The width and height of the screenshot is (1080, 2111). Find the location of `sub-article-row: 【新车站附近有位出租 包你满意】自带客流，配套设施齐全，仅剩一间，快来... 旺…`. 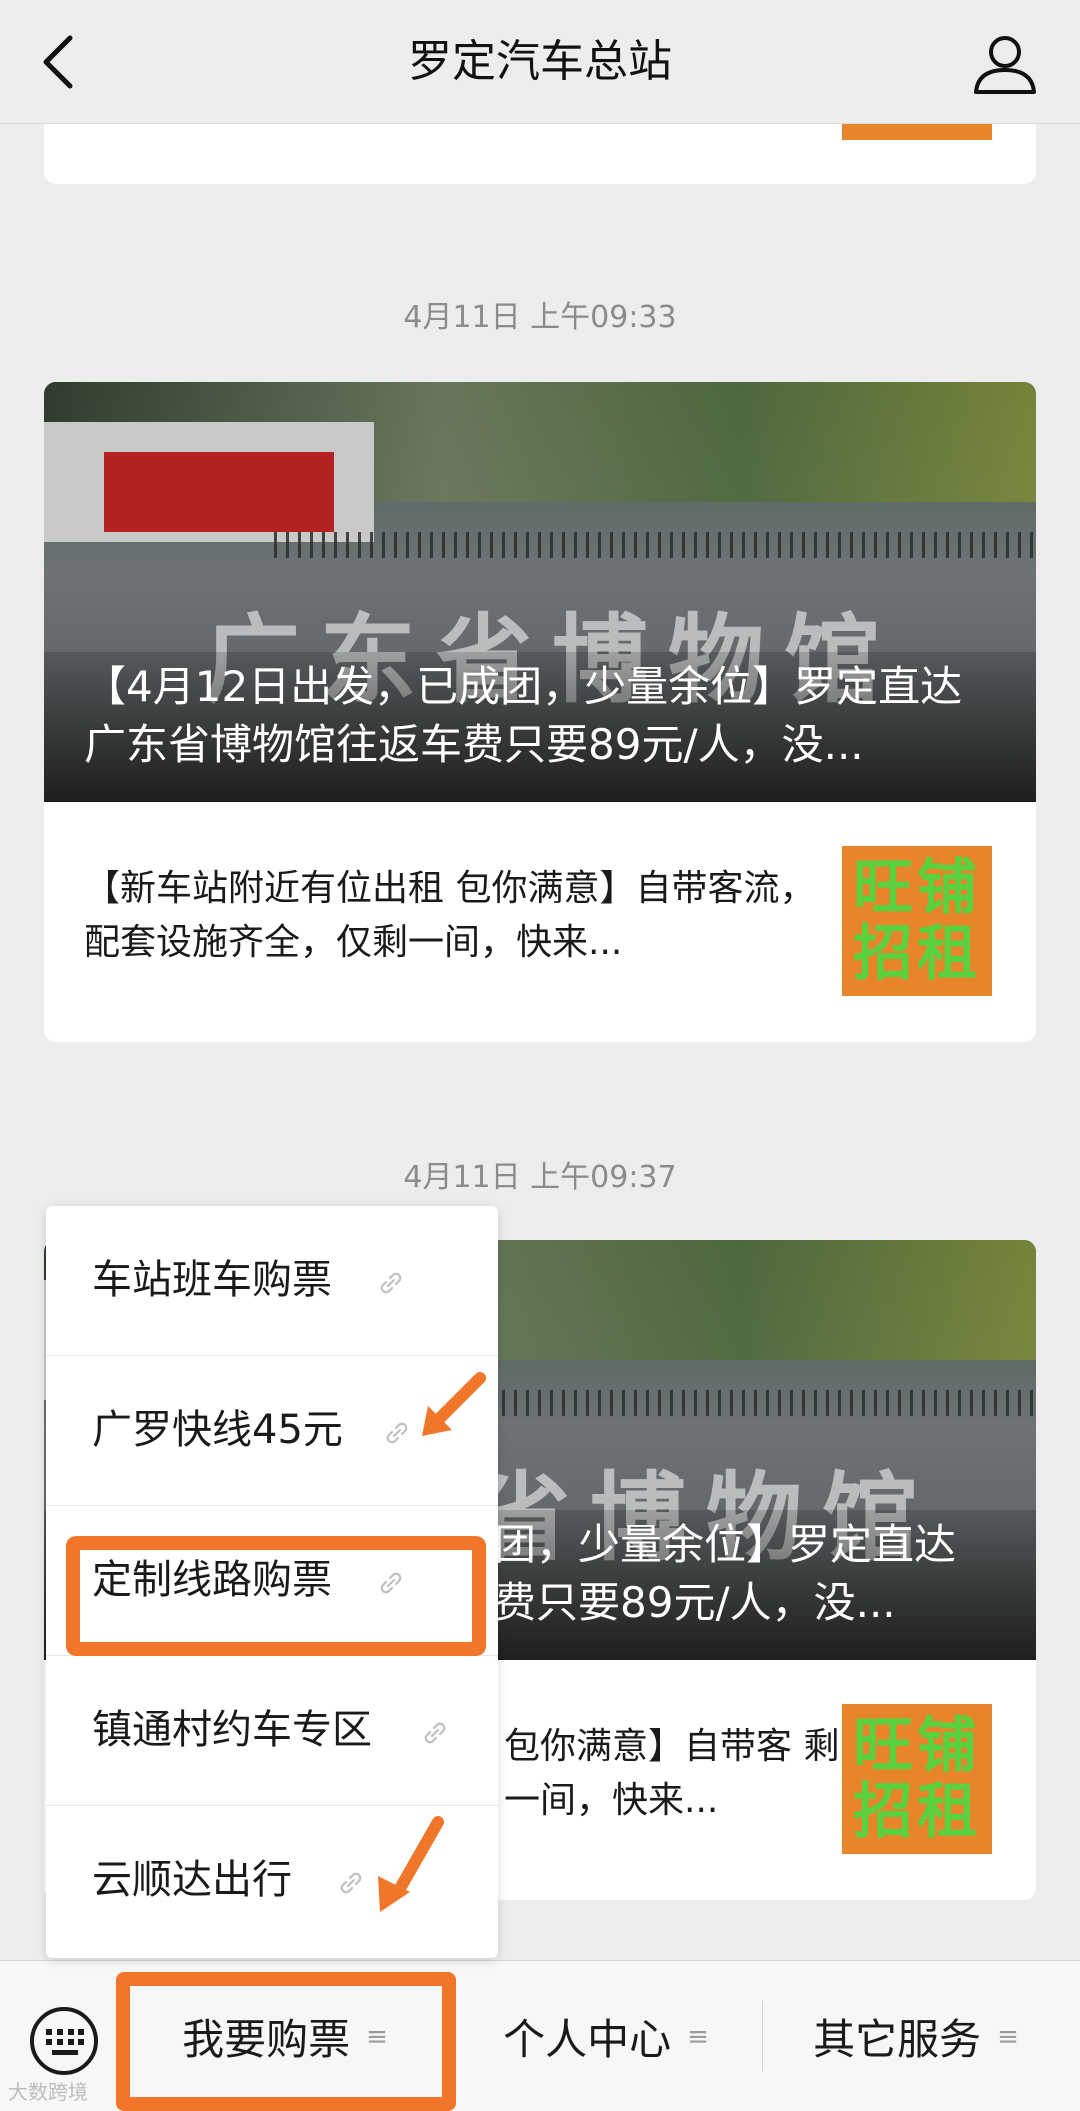

sub-article-row: 【新车站附近有位出租 包你满意】自带客流，配套设施齐全，仅剩一间，快来... 旺… is located at coordinates (540, 922).